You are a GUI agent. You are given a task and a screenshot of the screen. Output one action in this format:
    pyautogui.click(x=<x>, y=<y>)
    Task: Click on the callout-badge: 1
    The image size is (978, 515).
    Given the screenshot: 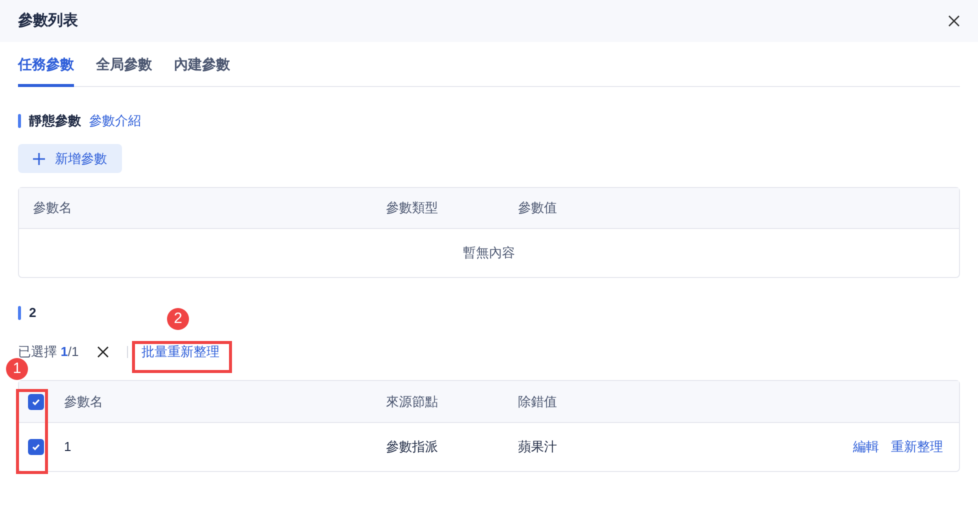 What is the action you would take?
    pyautogui.click(x=17, y=369)
    